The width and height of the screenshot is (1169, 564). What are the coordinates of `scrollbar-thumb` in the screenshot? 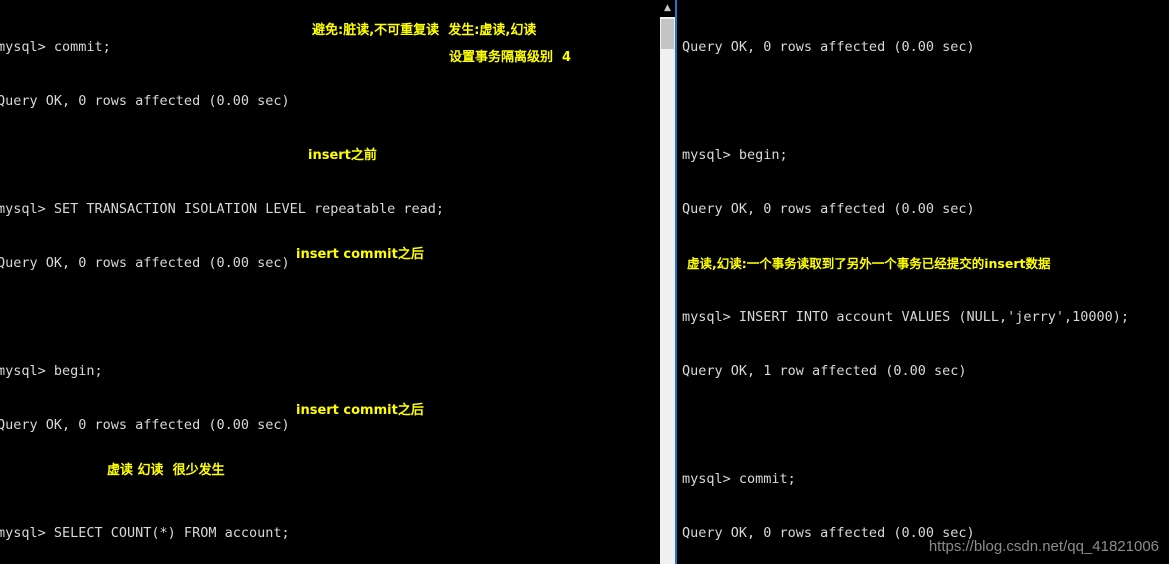 It's located at (667, 34).